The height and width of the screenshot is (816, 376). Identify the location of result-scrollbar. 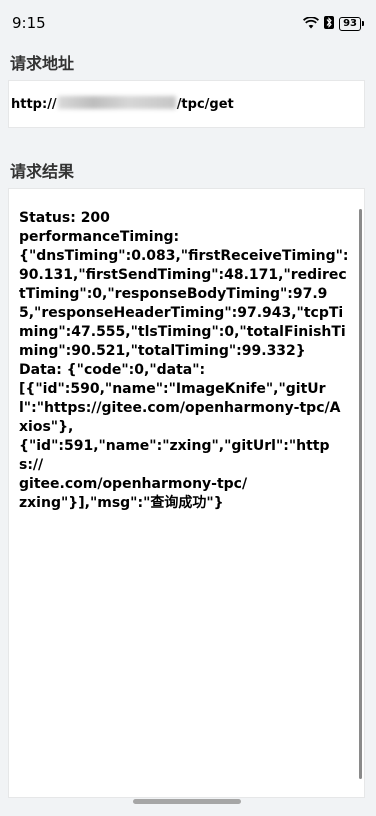
(360, 494).